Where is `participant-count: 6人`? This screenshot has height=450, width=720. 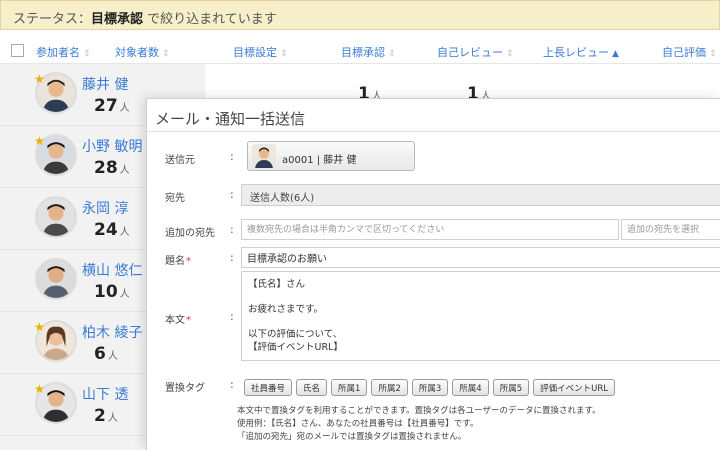 participant-count: 6人 is located at coordinates (106, 354).